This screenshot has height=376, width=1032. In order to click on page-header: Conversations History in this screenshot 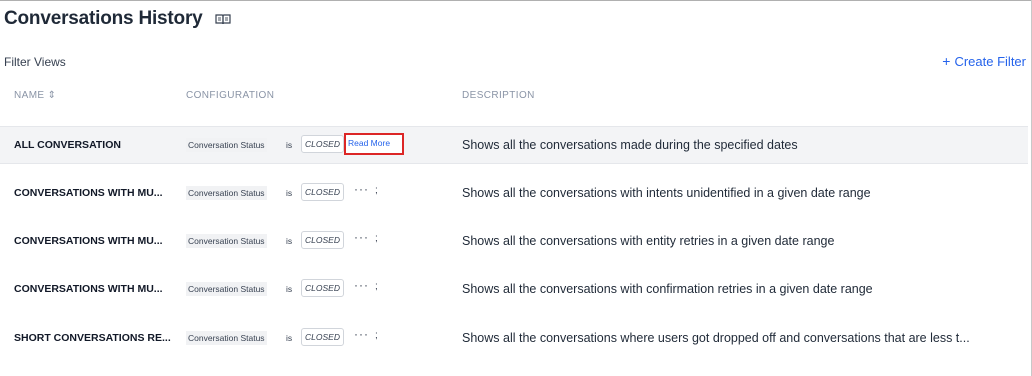, I will do `click(117, 19)`.